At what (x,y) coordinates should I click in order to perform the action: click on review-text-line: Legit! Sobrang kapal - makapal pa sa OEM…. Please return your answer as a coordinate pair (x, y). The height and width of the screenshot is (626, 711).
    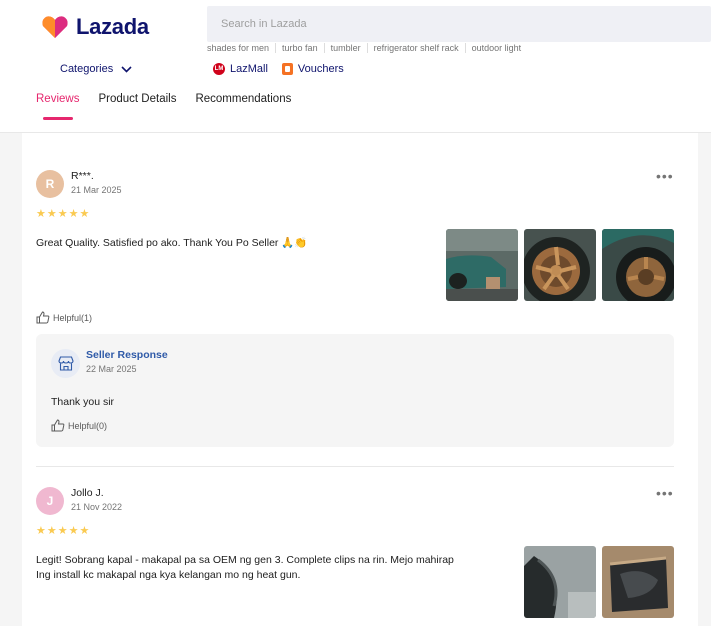
    Looking at the image, I should click on (245, 560).